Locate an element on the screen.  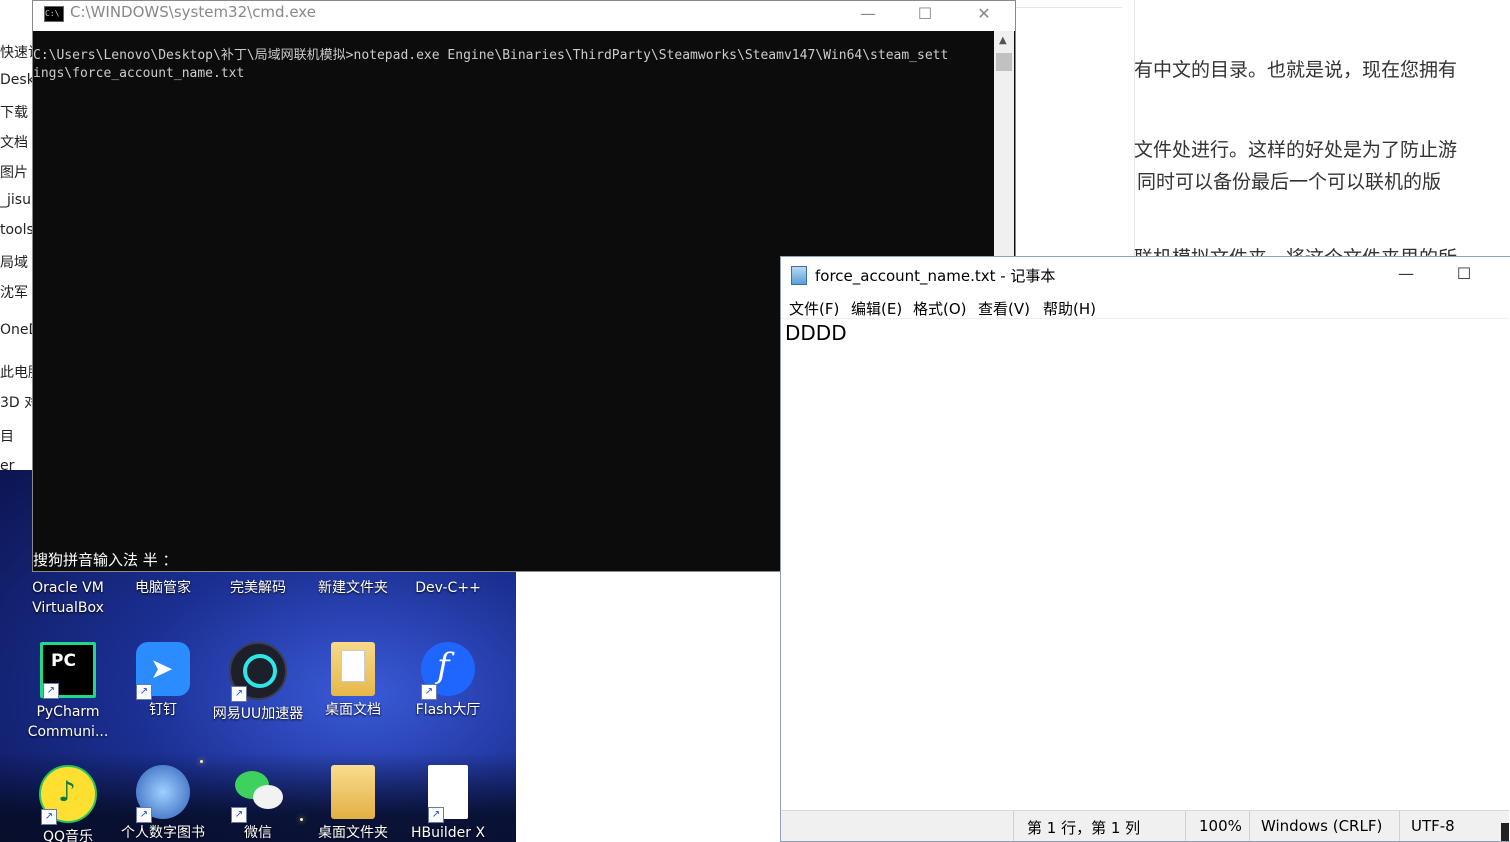
sidebar-item-downloads: 下载 is located at coordinates (14, 112).